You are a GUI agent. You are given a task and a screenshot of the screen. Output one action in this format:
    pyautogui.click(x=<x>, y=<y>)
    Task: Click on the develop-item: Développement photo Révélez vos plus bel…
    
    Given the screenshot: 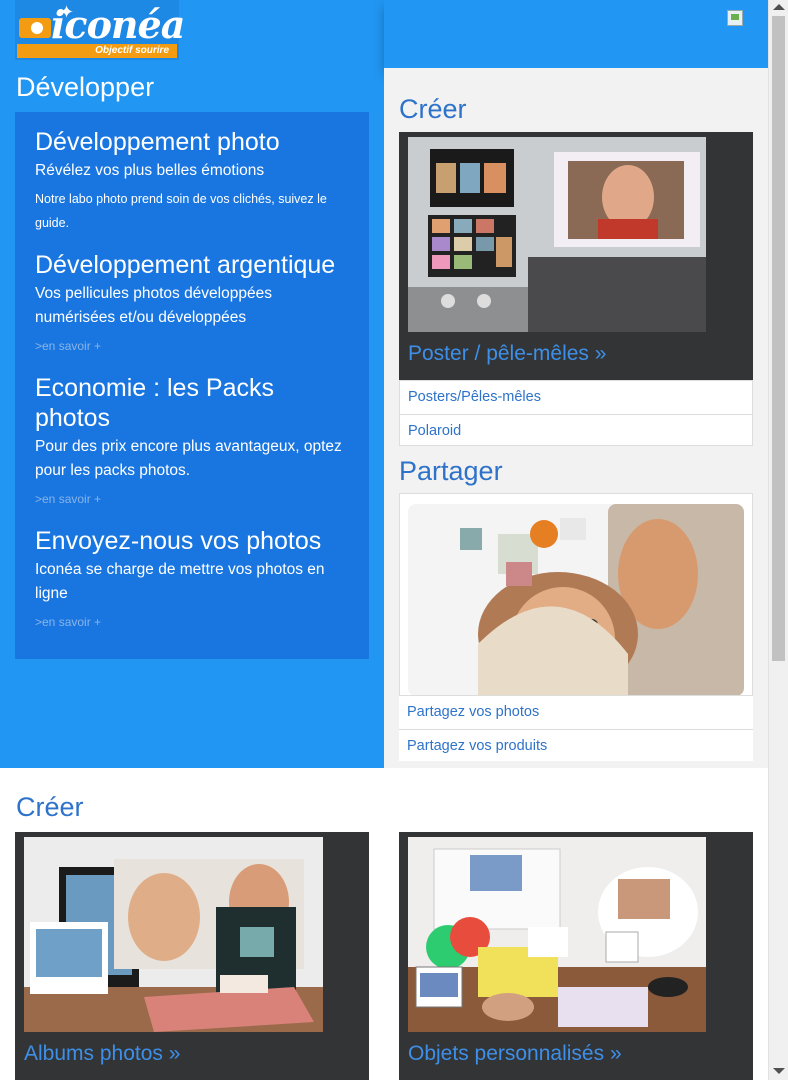 What is the action you would take?
    pyautogui.click(x=192, y=173)
    